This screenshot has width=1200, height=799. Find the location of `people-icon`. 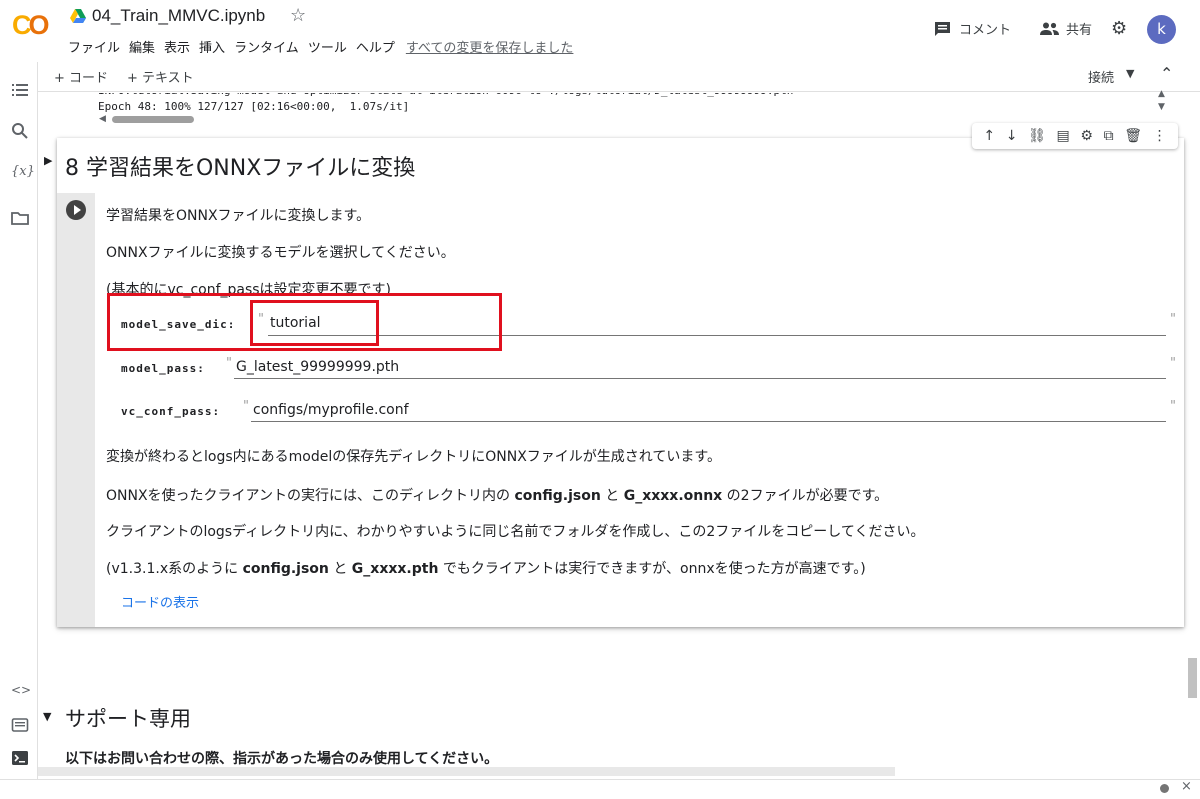

people-icon is located at coordinates (1049, 28).